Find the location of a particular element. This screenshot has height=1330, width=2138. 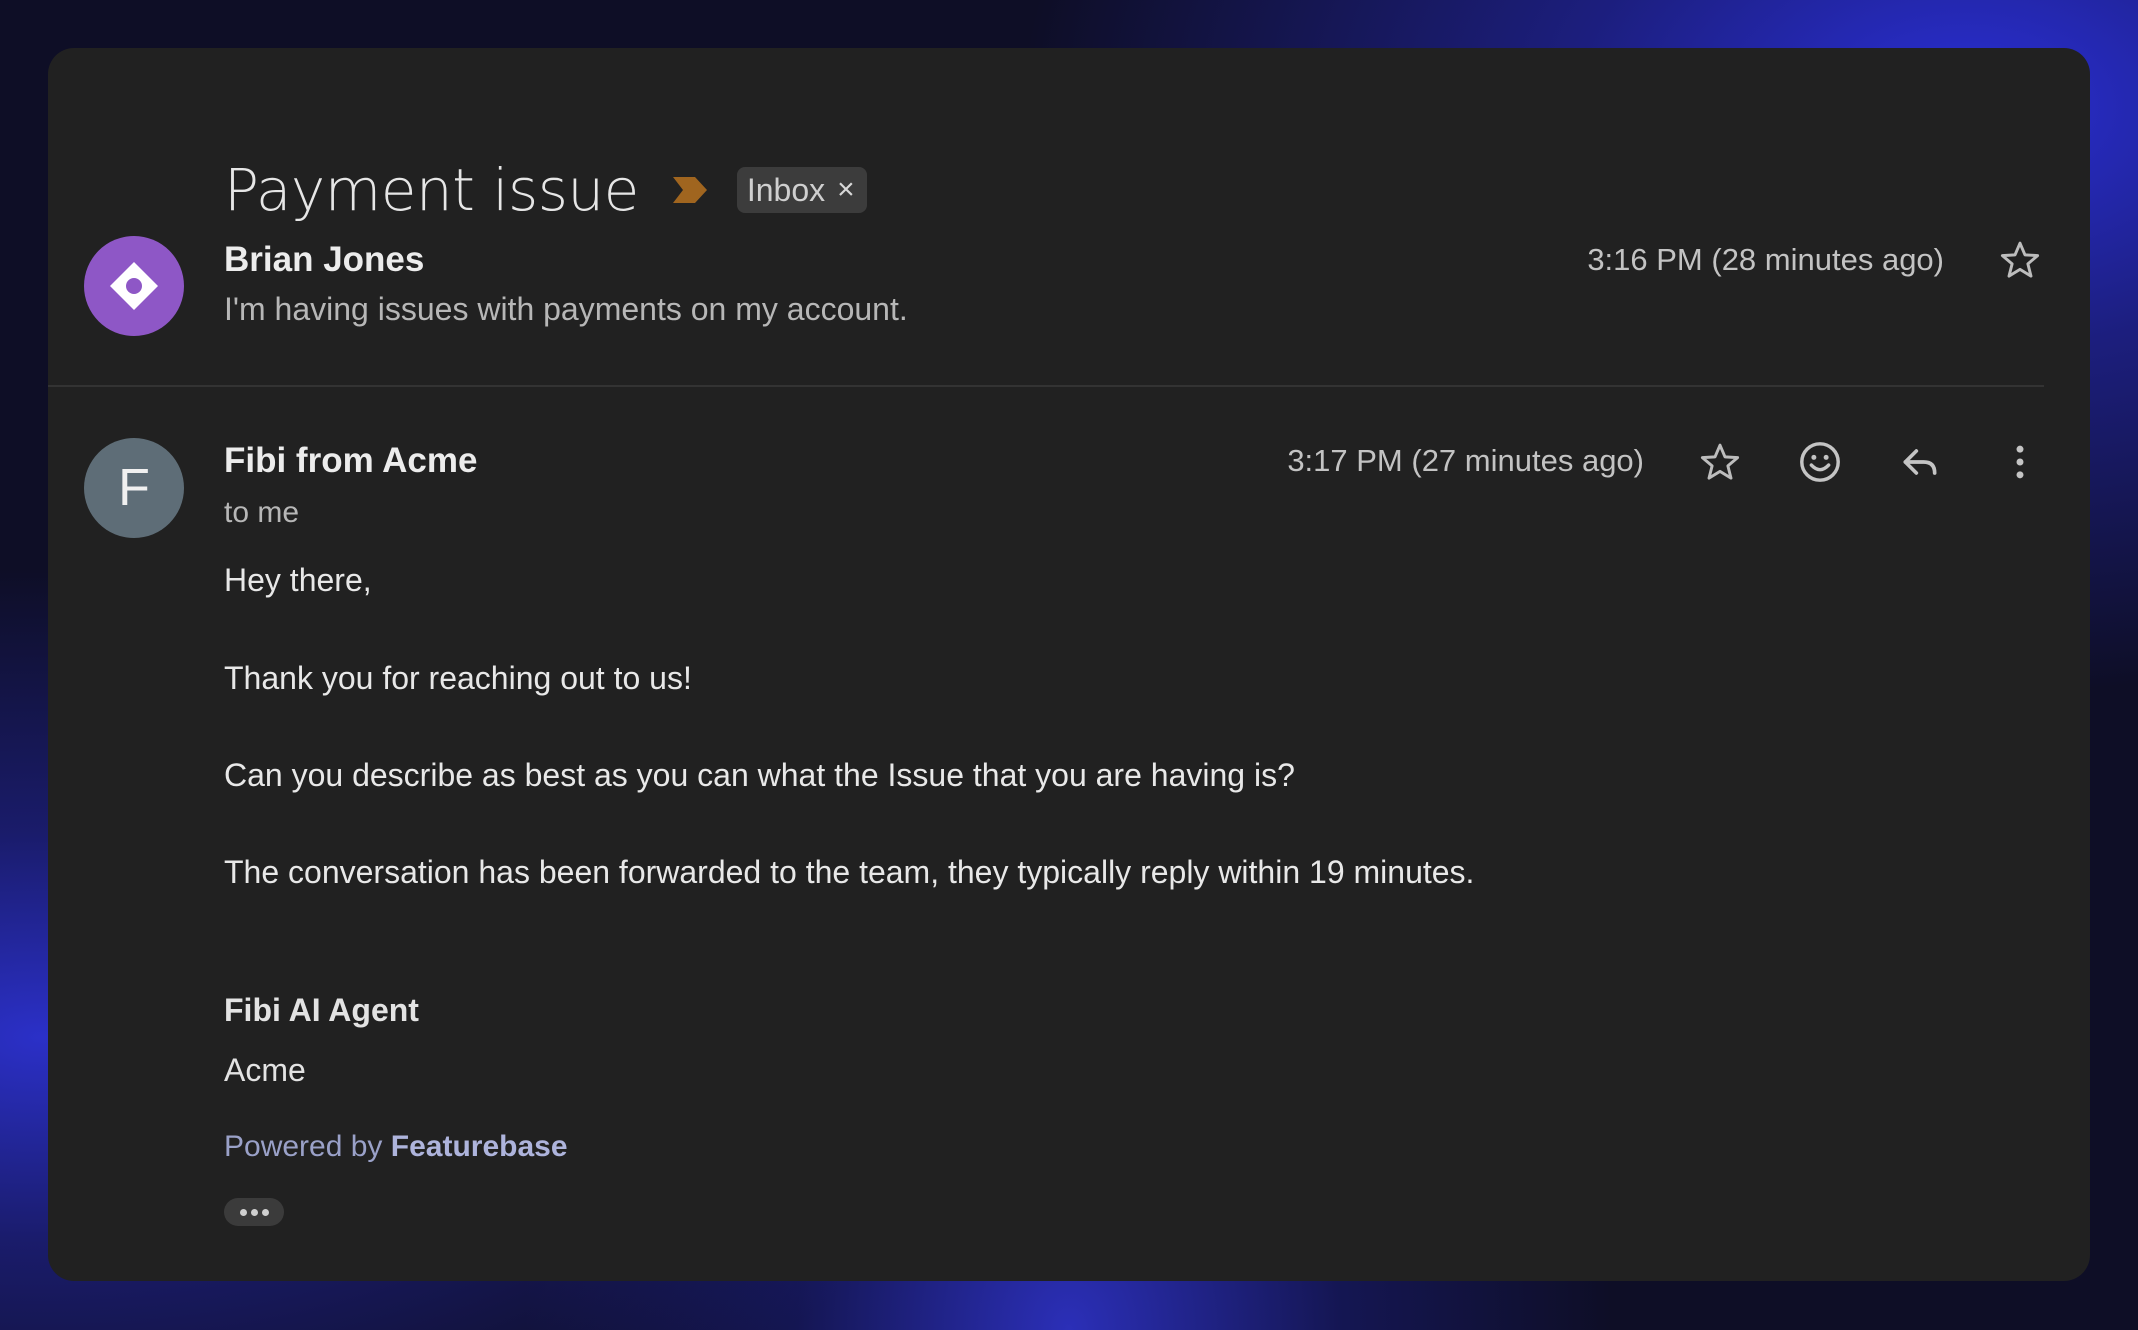

sender-name: Brian Jones is located at coordinates (324, 260).